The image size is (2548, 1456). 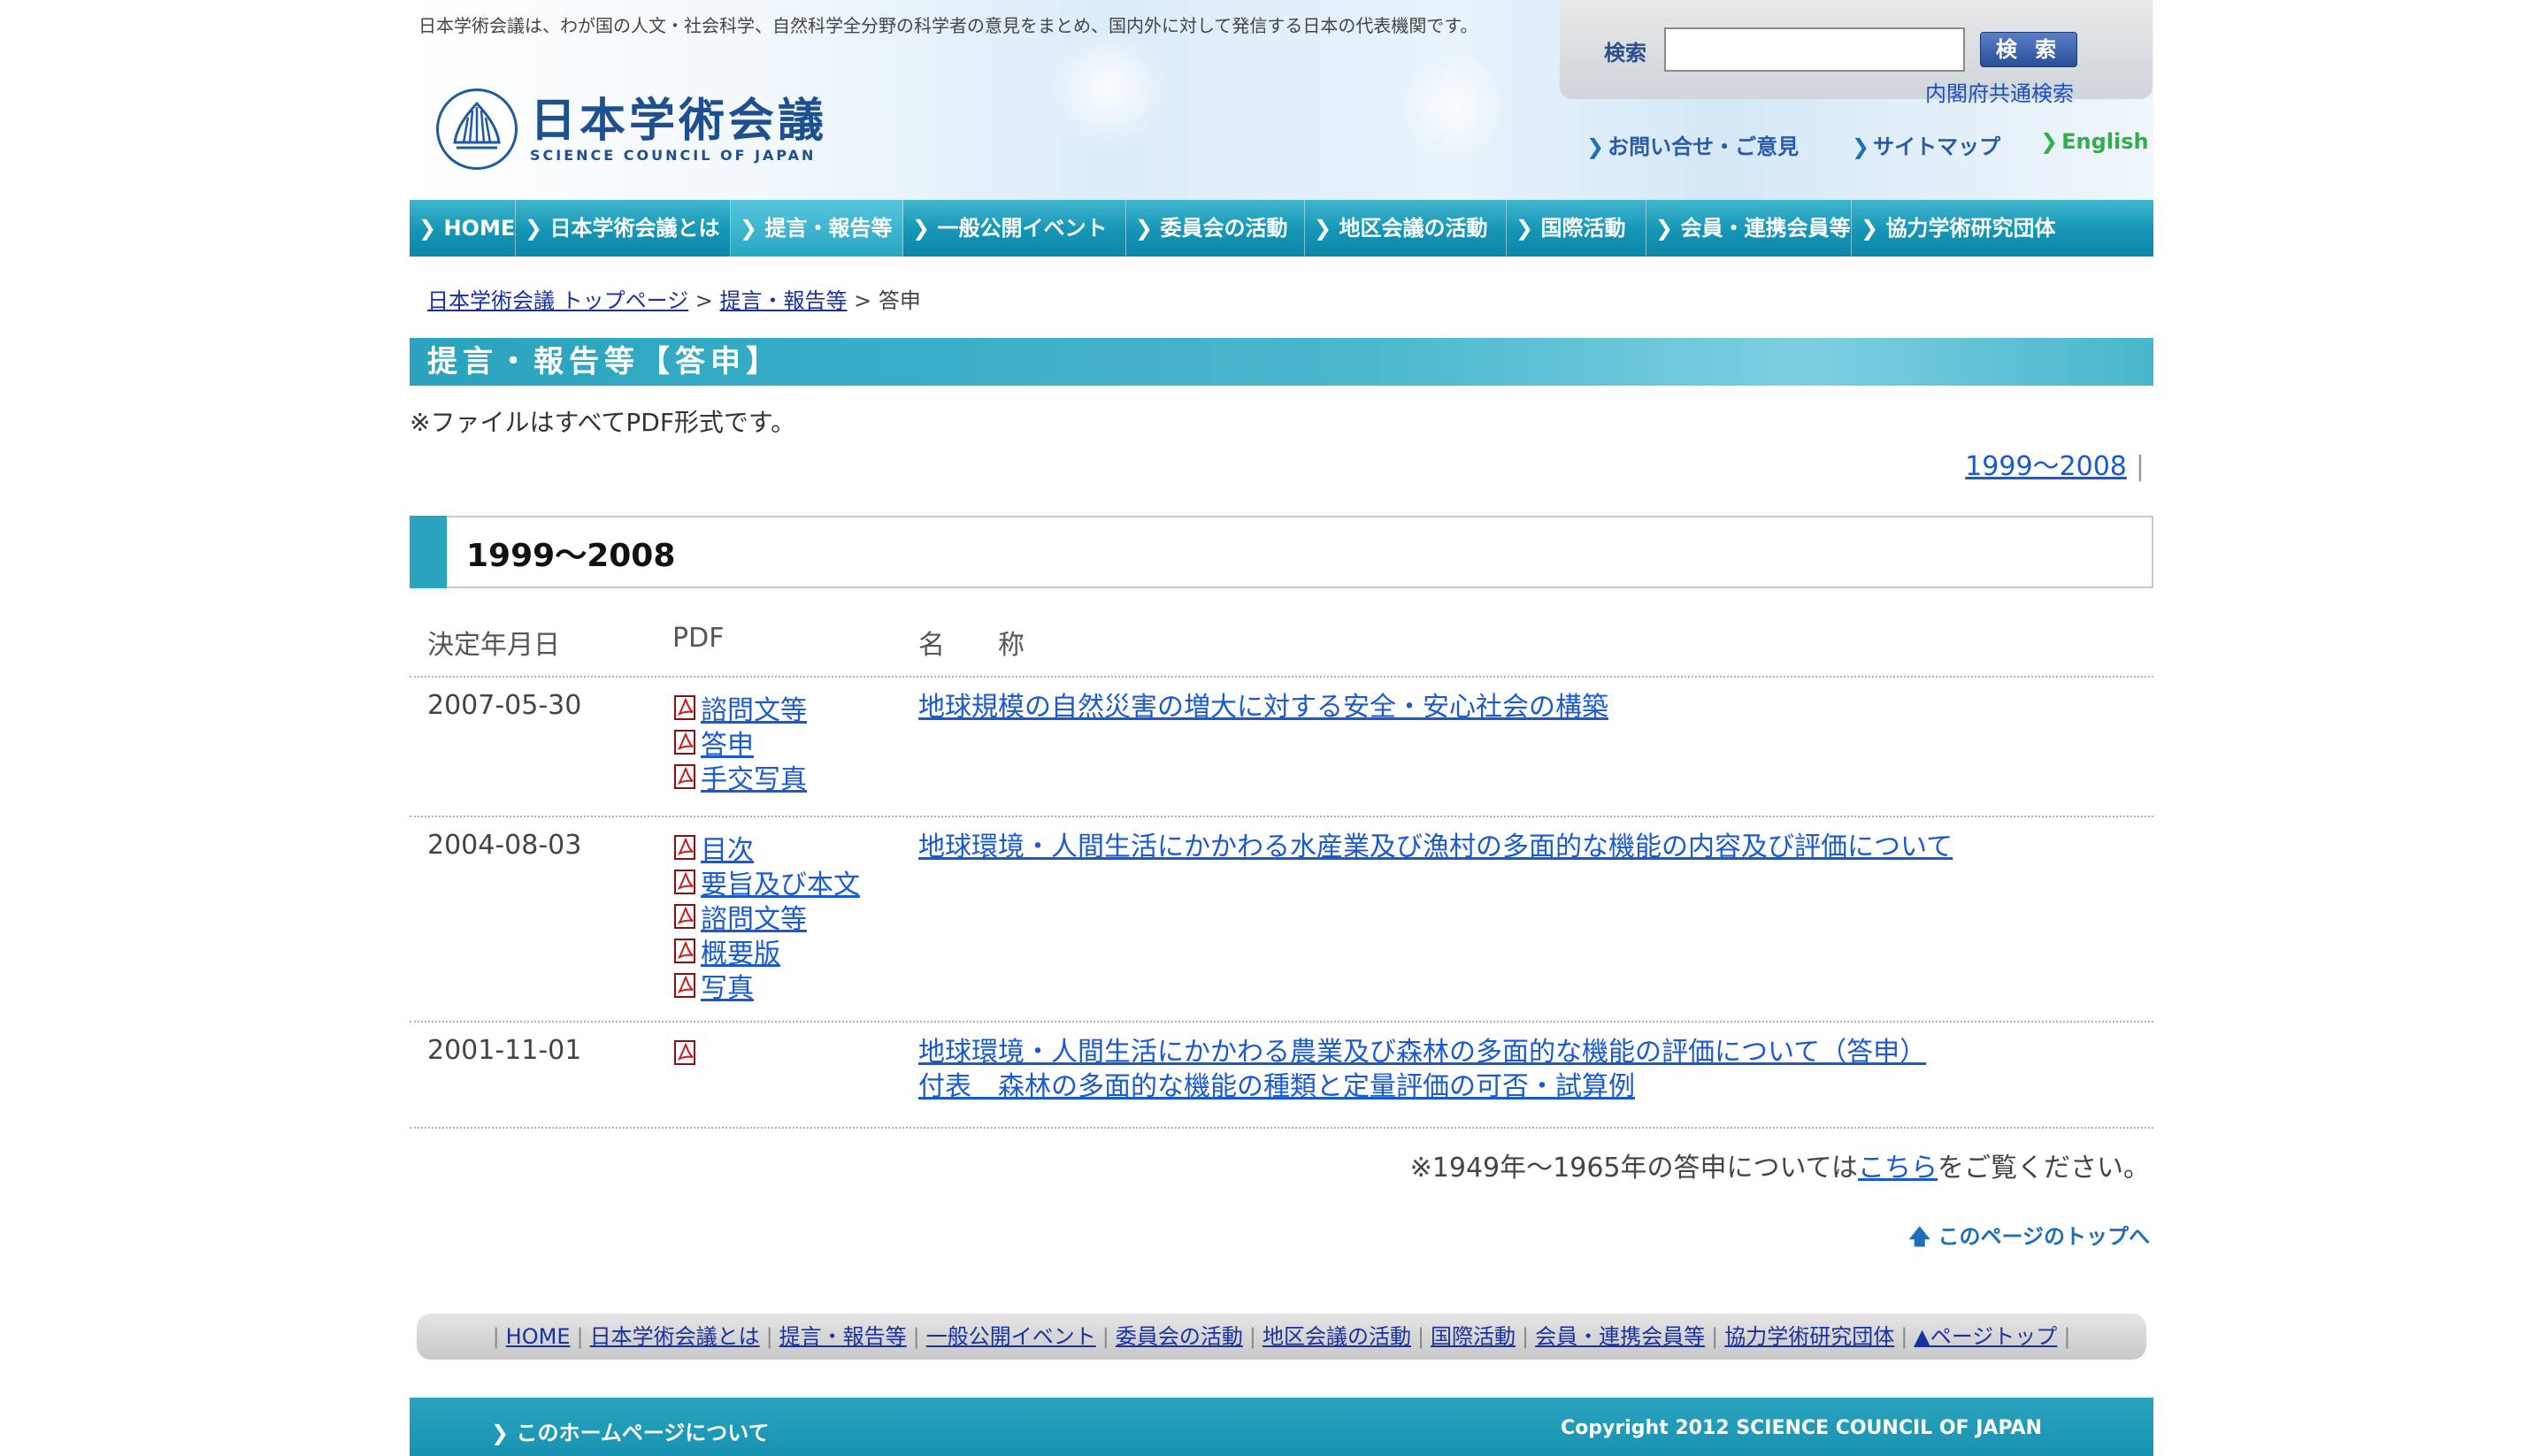 What do you see at coordinates (1919, 1236) in the screenshot?
I see `arrow-up-icon: 🡅` at bounding box center [1919, 1236].